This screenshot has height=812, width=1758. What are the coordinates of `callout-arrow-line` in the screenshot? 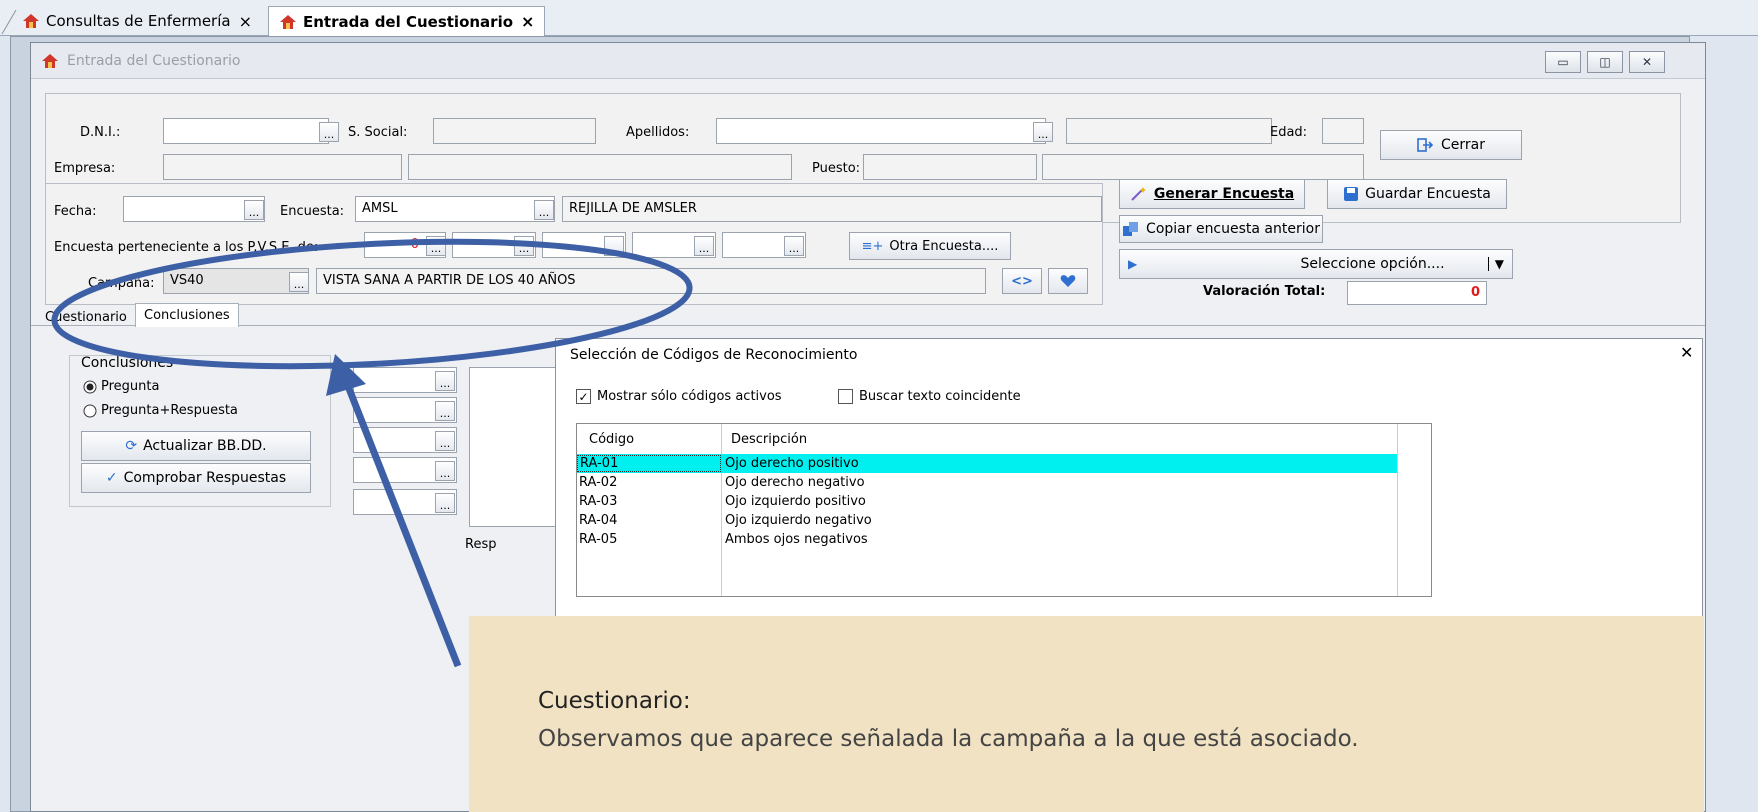 It's located at (403, 526).